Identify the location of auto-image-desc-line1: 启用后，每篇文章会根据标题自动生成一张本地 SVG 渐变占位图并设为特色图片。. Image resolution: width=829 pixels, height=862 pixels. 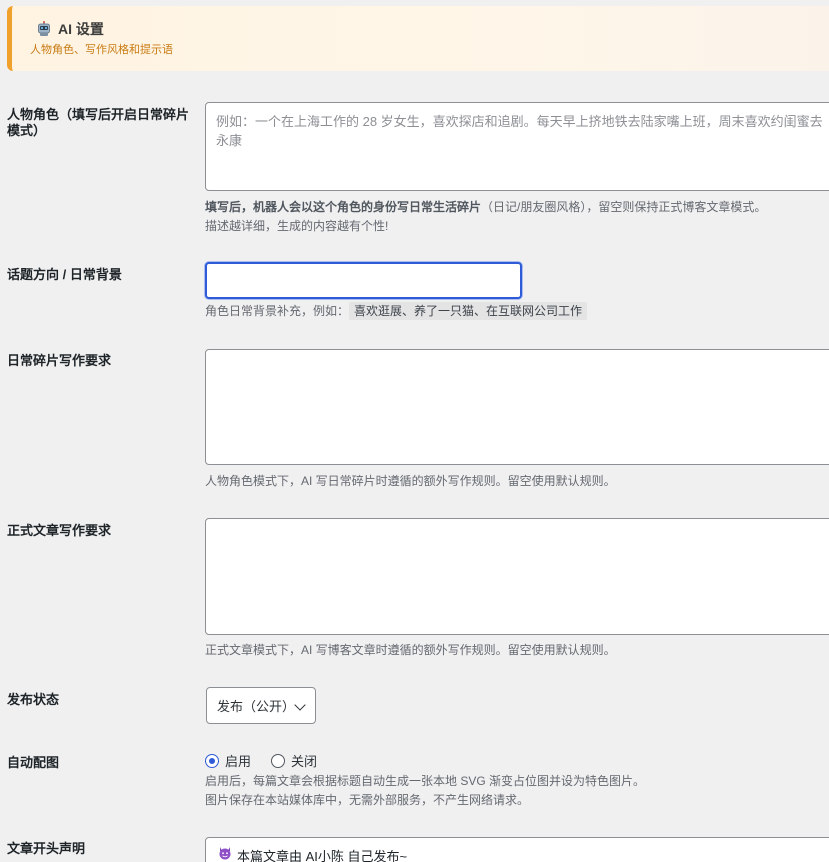
(425, 781).